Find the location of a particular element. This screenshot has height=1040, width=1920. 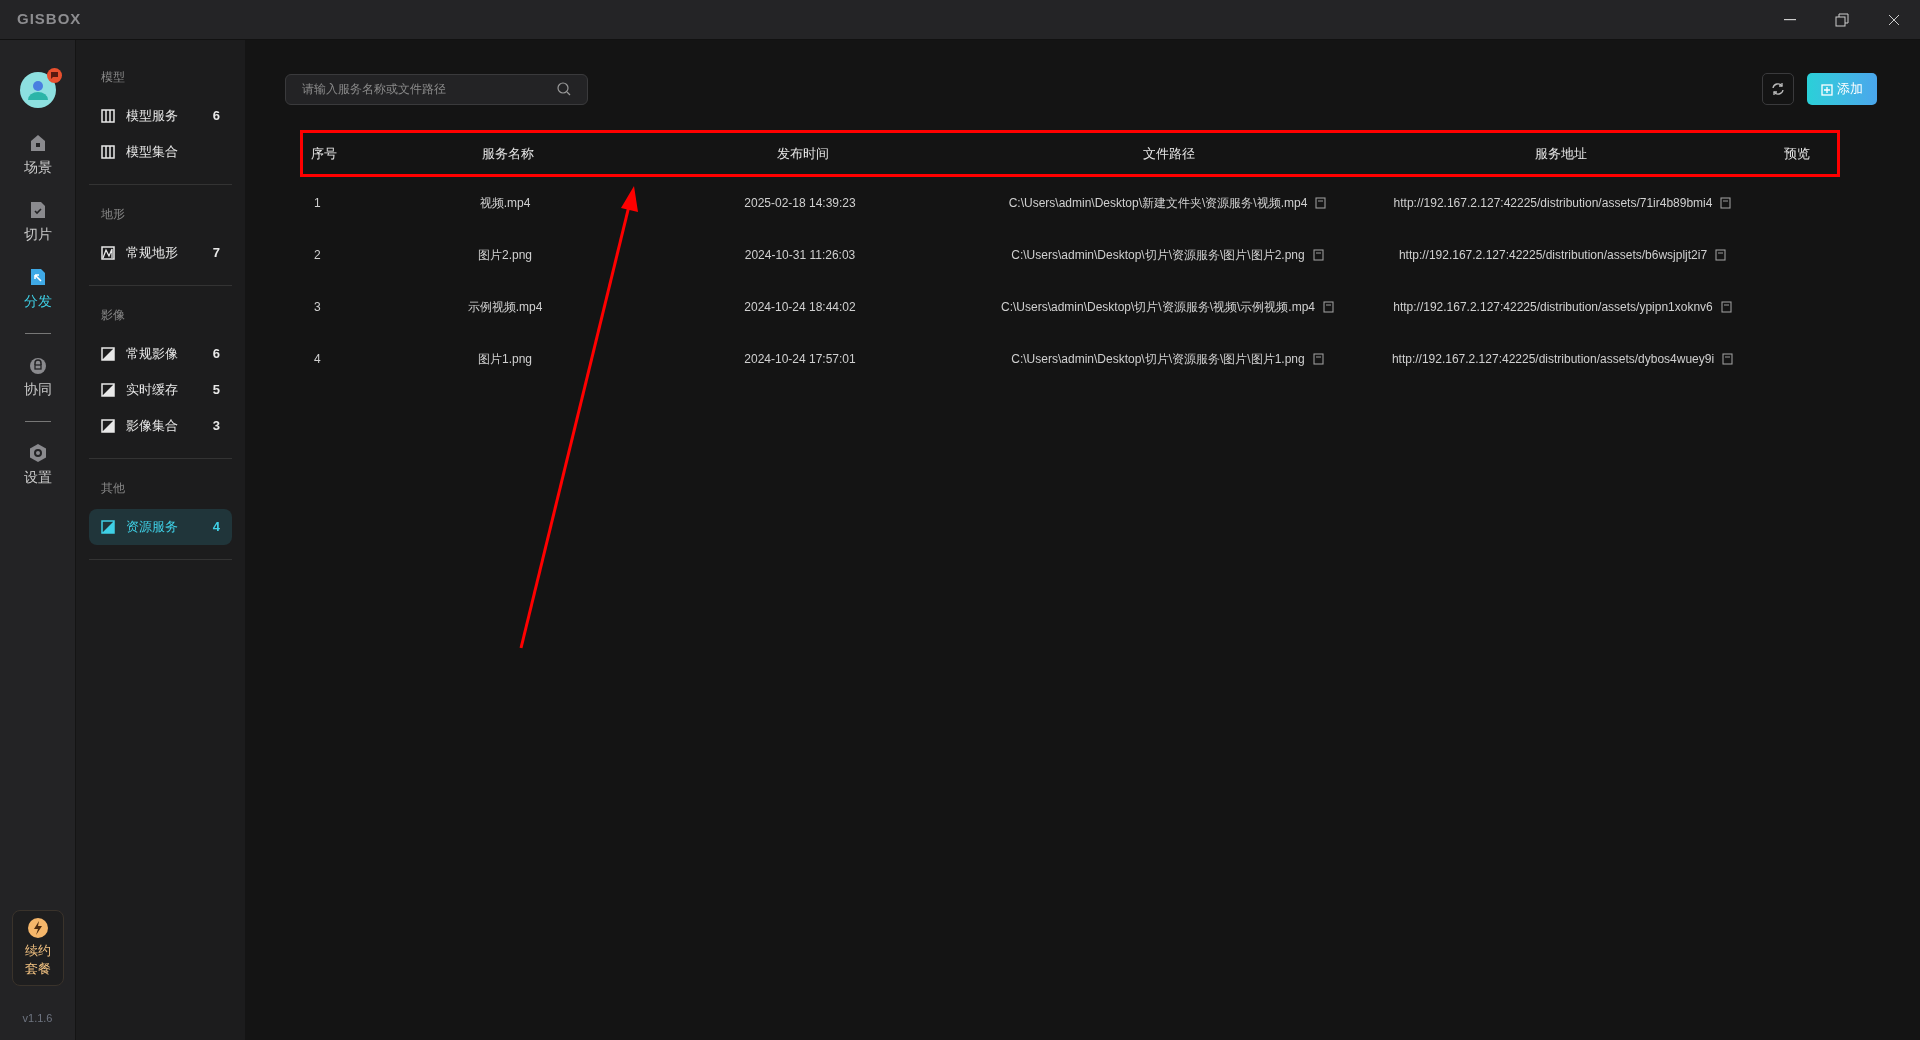

search-icon is located at coordinates (564, 89).